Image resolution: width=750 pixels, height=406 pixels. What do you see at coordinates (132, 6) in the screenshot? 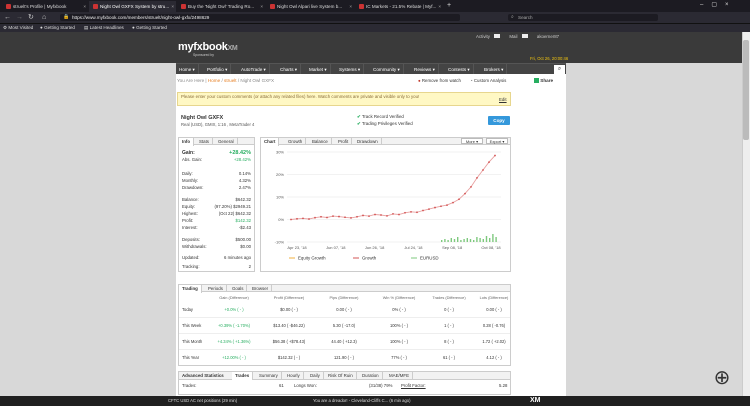
I see `browser-tab-active: Night Owl GXFX System by stru... ×` at bounding box center [132, 6].